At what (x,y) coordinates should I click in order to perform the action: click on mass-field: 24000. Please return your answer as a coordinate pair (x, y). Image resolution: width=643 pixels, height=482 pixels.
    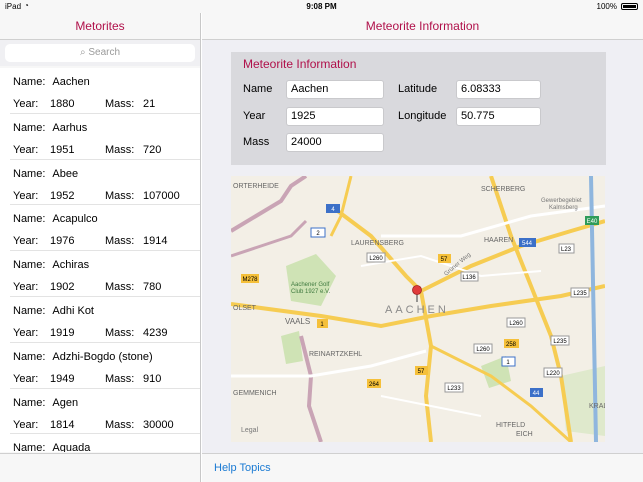
    Looking at the image, I should click on (335, 142).